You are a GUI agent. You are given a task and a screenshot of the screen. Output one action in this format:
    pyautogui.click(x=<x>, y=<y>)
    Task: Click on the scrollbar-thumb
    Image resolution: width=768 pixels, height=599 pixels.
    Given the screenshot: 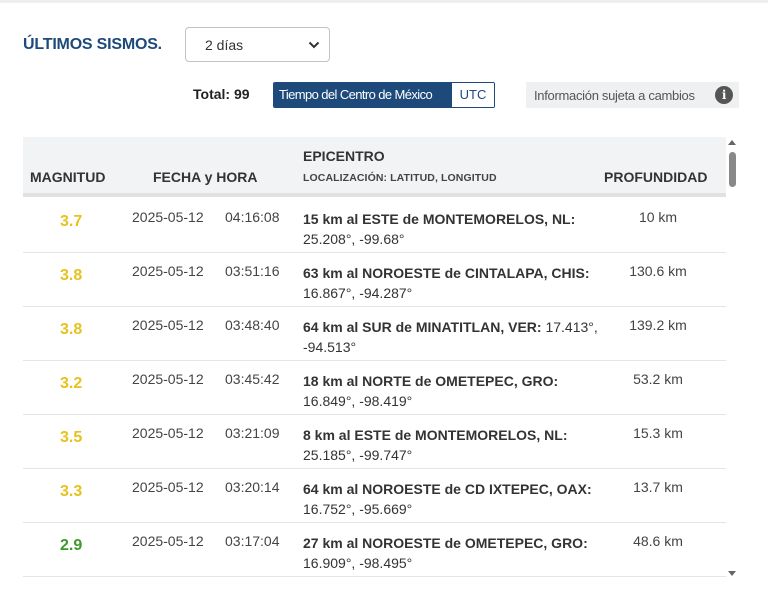 What is the action you would take?
    pyautogui.click(x=732, y=169)
    